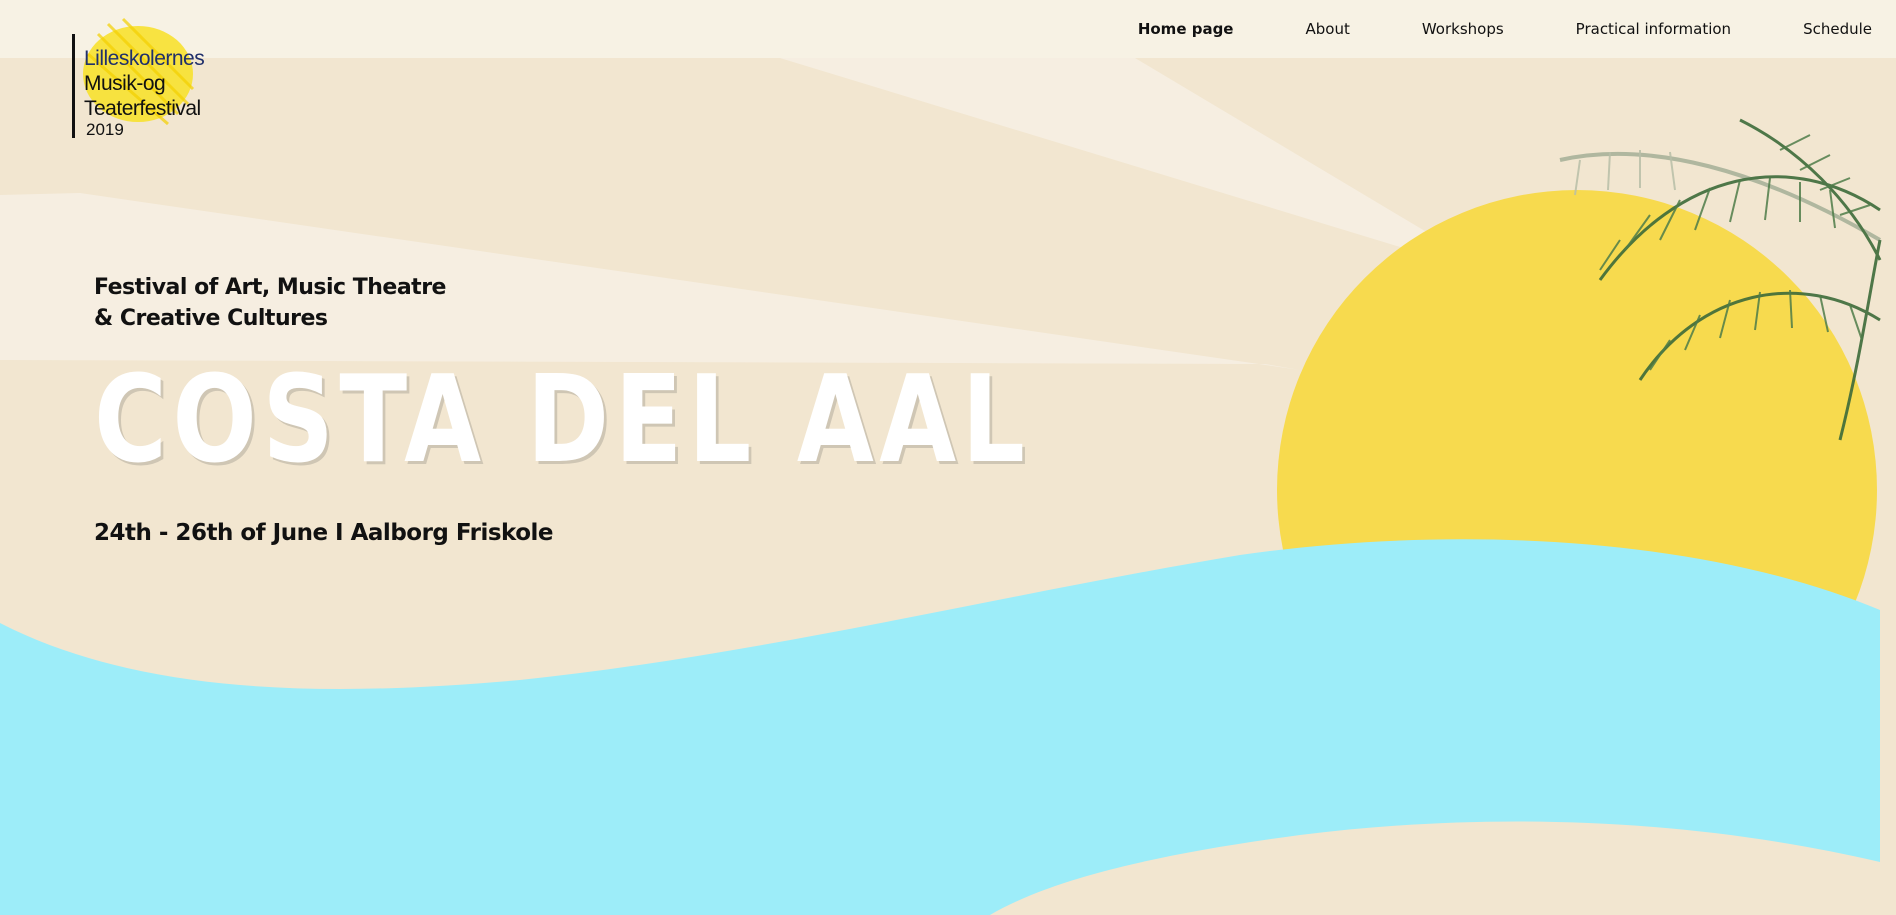  What do you see at coordinates (105, 129) in the screenshot?
I see `logo-year: 2019` at bounding box center [105, 129].